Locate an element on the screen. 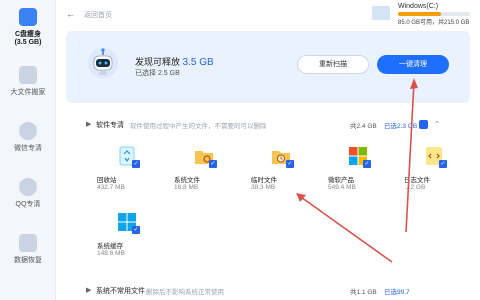  arrow-head-clean-icon is located at coordinates (414, 83).